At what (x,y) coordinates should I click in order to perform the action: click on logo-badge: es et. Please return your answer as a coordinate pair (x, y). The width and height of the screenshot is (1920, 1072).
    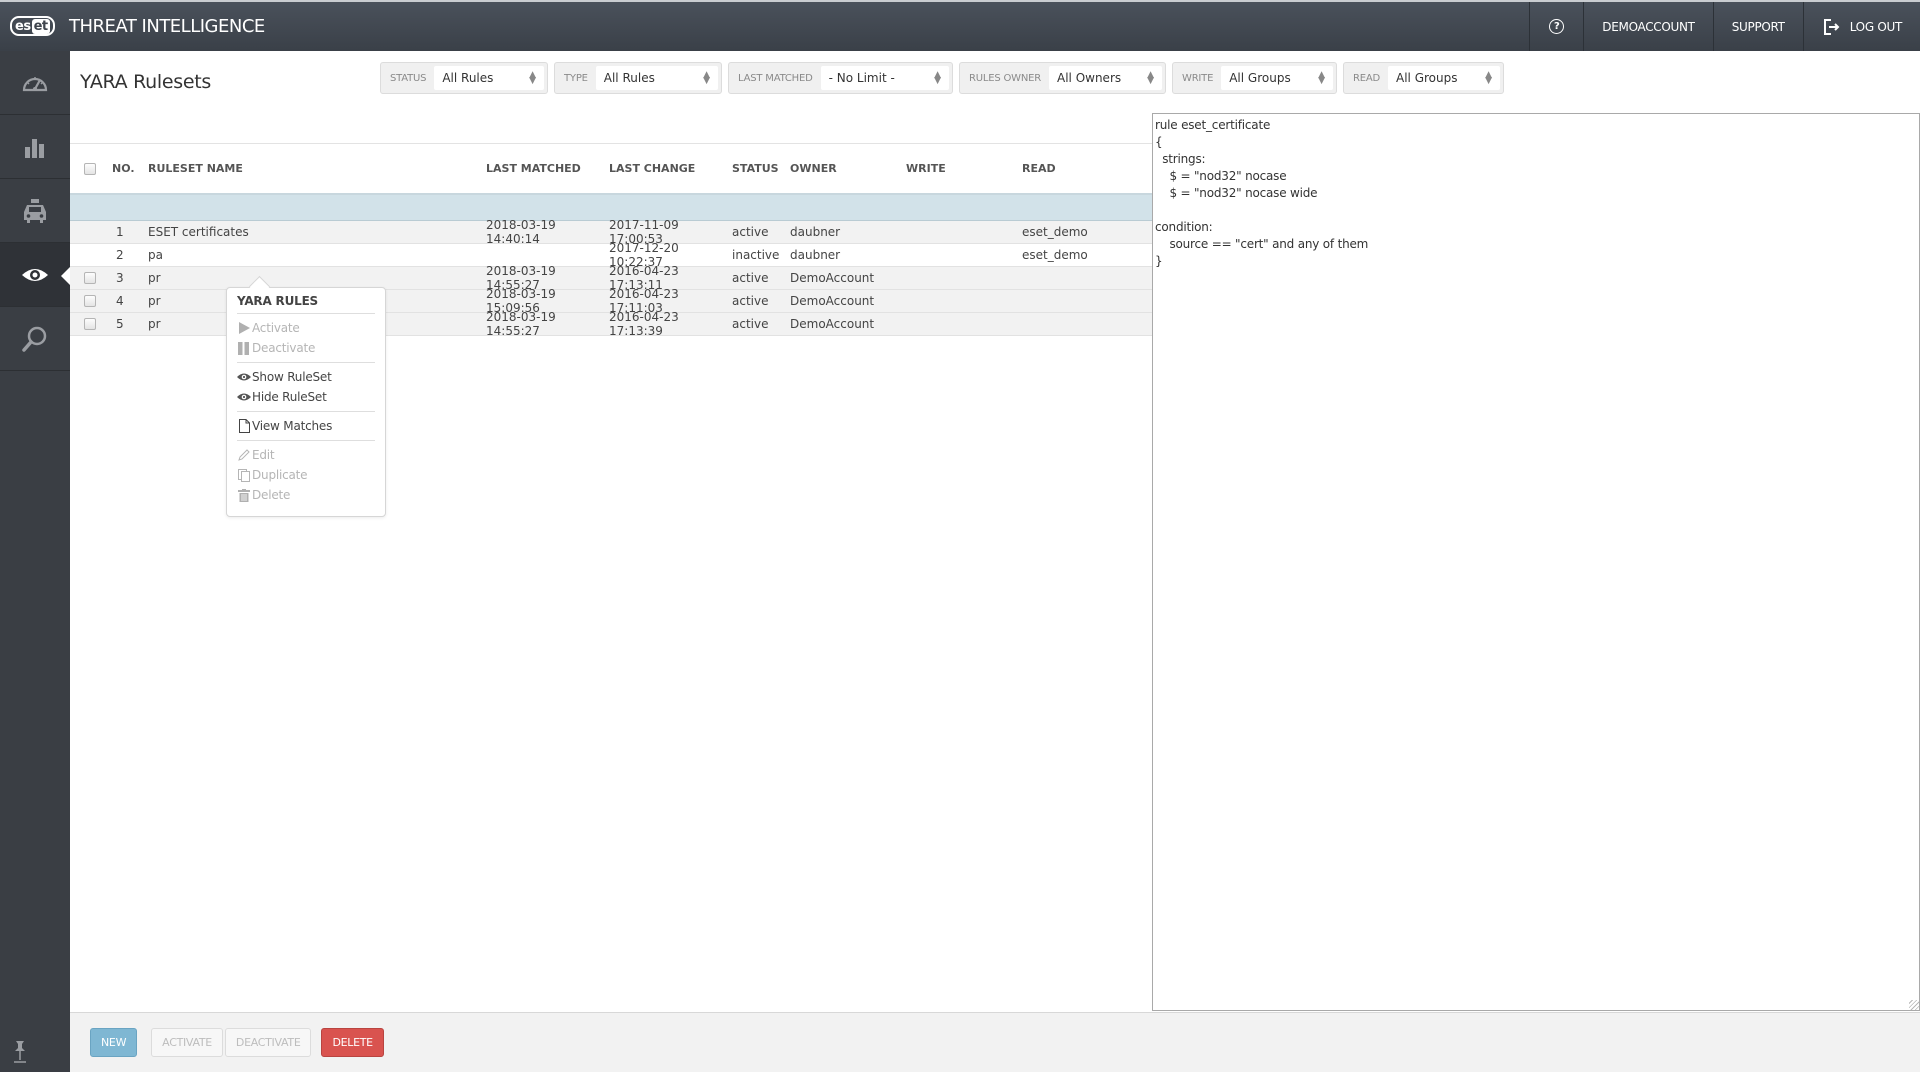
    Looking at the image, I should click on (32, 26).